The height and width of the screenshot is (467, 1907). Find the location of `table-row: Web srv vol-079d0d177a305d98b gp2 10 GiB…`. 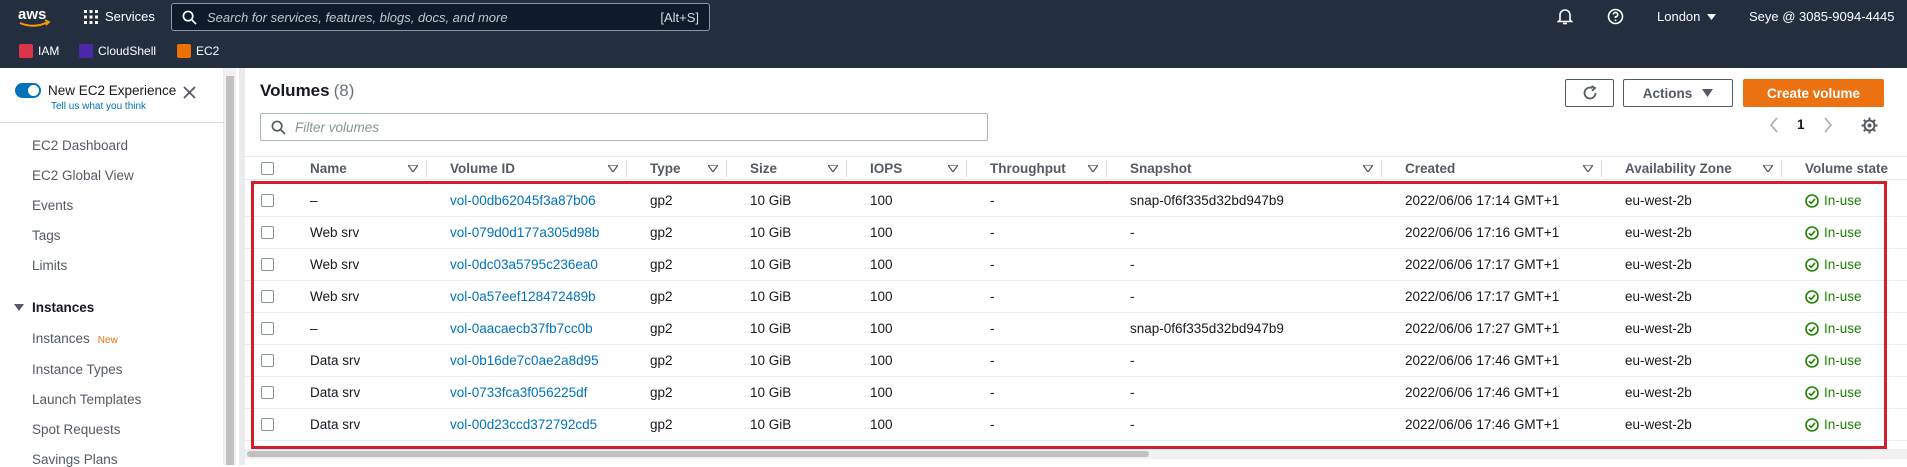

table-row: Web srv vol-079d0d177a305d98b gp2 10 GiB… is located at coordinates (1076, 233).